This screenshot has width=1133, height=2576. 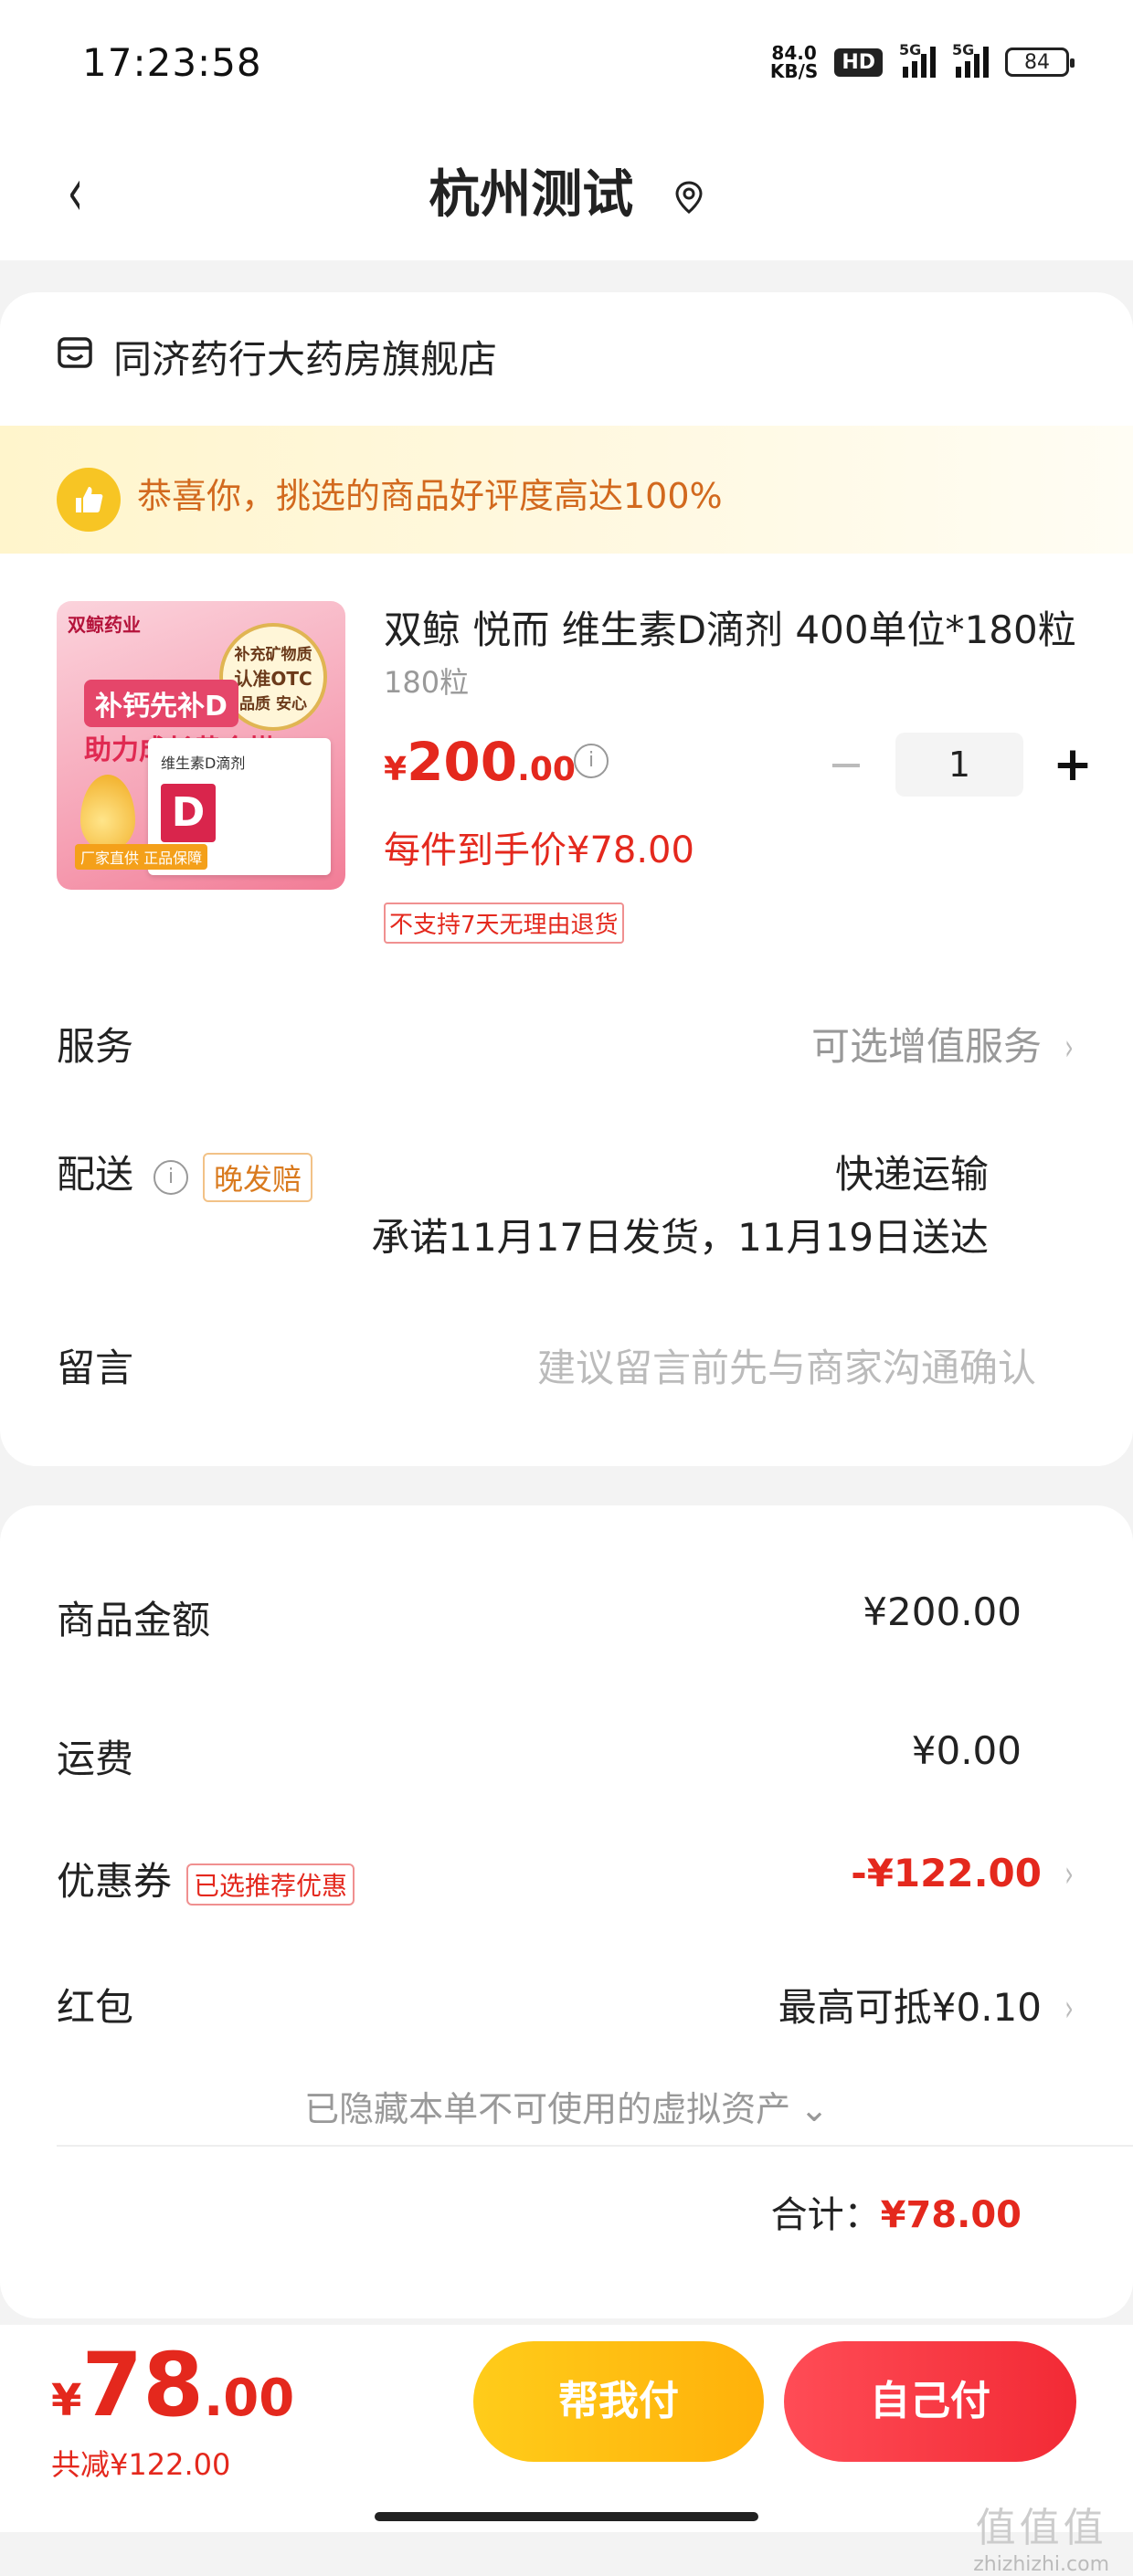 What do you see at coordinates (173, 2385) in the screenshot?
I see `footer-price: ¥78.00` at bounding box center [173, 2385].